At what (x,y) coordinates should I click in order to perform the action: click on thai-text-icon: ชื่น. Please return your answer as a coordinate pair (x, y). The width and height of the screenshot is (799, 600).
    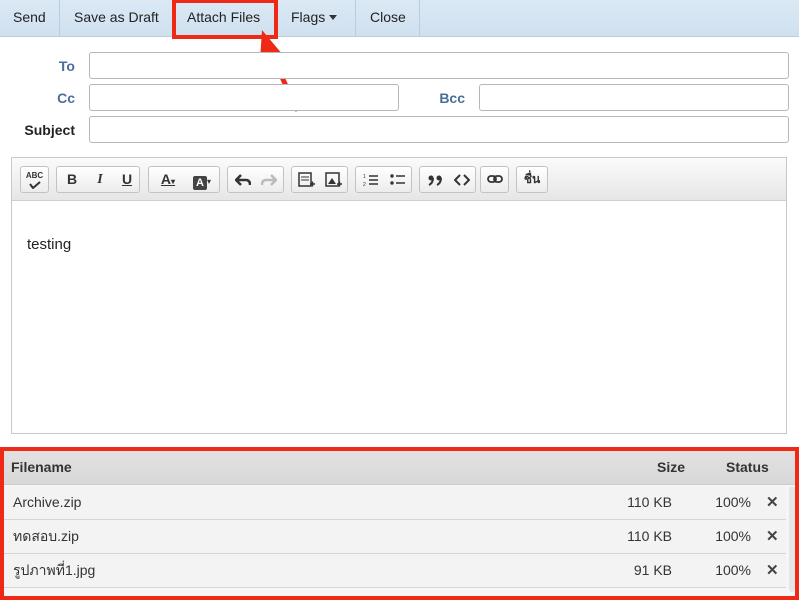
    Looking at the image, I should click on (532, 179).